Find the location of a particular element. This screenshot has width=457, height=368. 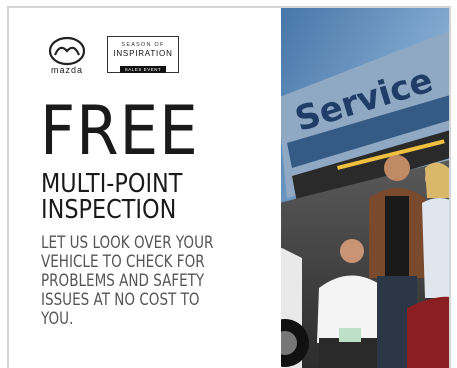

brand-wordmark: mazda is located at coordinates (66, 70).